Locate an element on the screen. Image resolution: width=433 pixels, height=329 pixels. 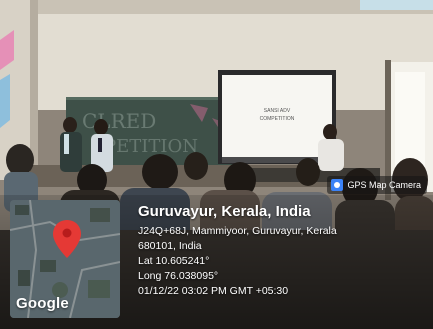
latitude: Lat 10.605241° is located at coordinates (174, 261).